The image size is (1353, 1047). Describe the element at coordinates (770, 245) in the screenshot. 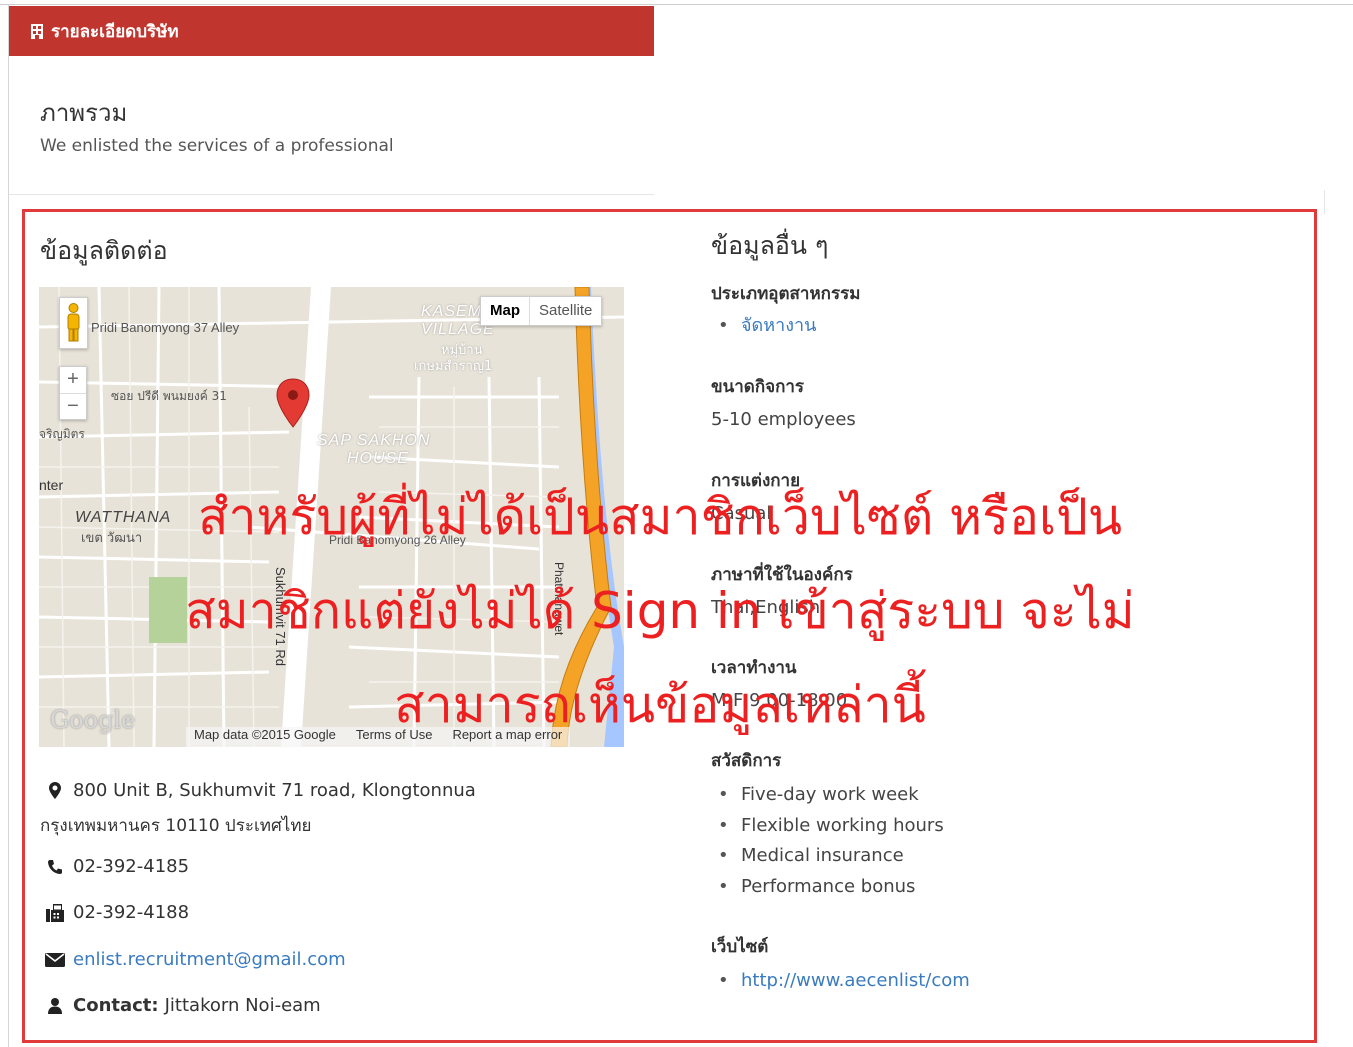

I see `other-info-title: ข้อมูลอื่น ๆ` at that location.